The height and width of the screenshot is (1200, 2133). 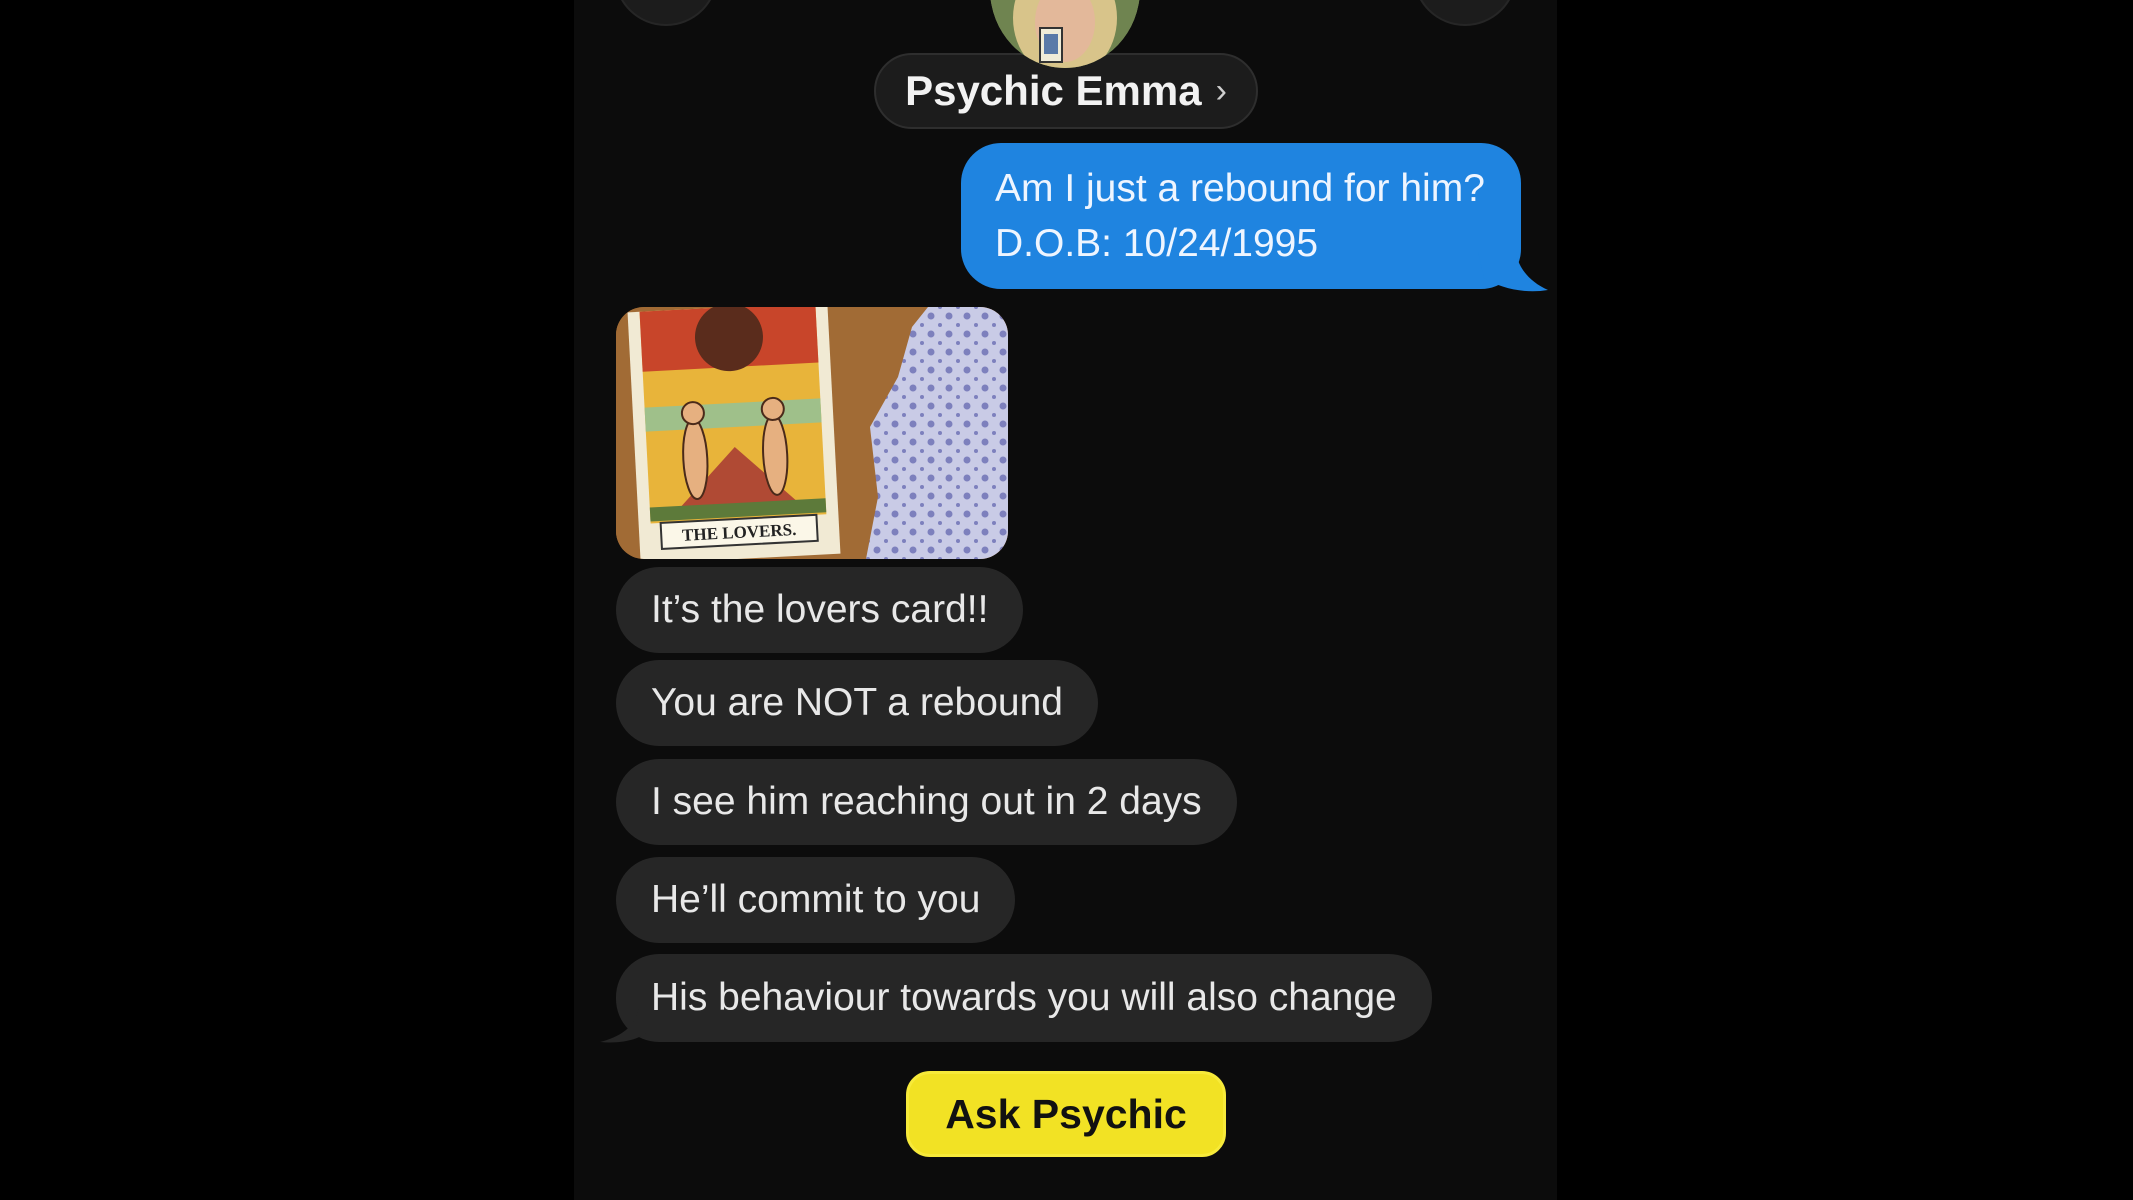 What do you see at coordinates (816, 900) in the screenshot?
I see `received-message-bubble: He’ll commit to you` at bounding box center [816, 900].